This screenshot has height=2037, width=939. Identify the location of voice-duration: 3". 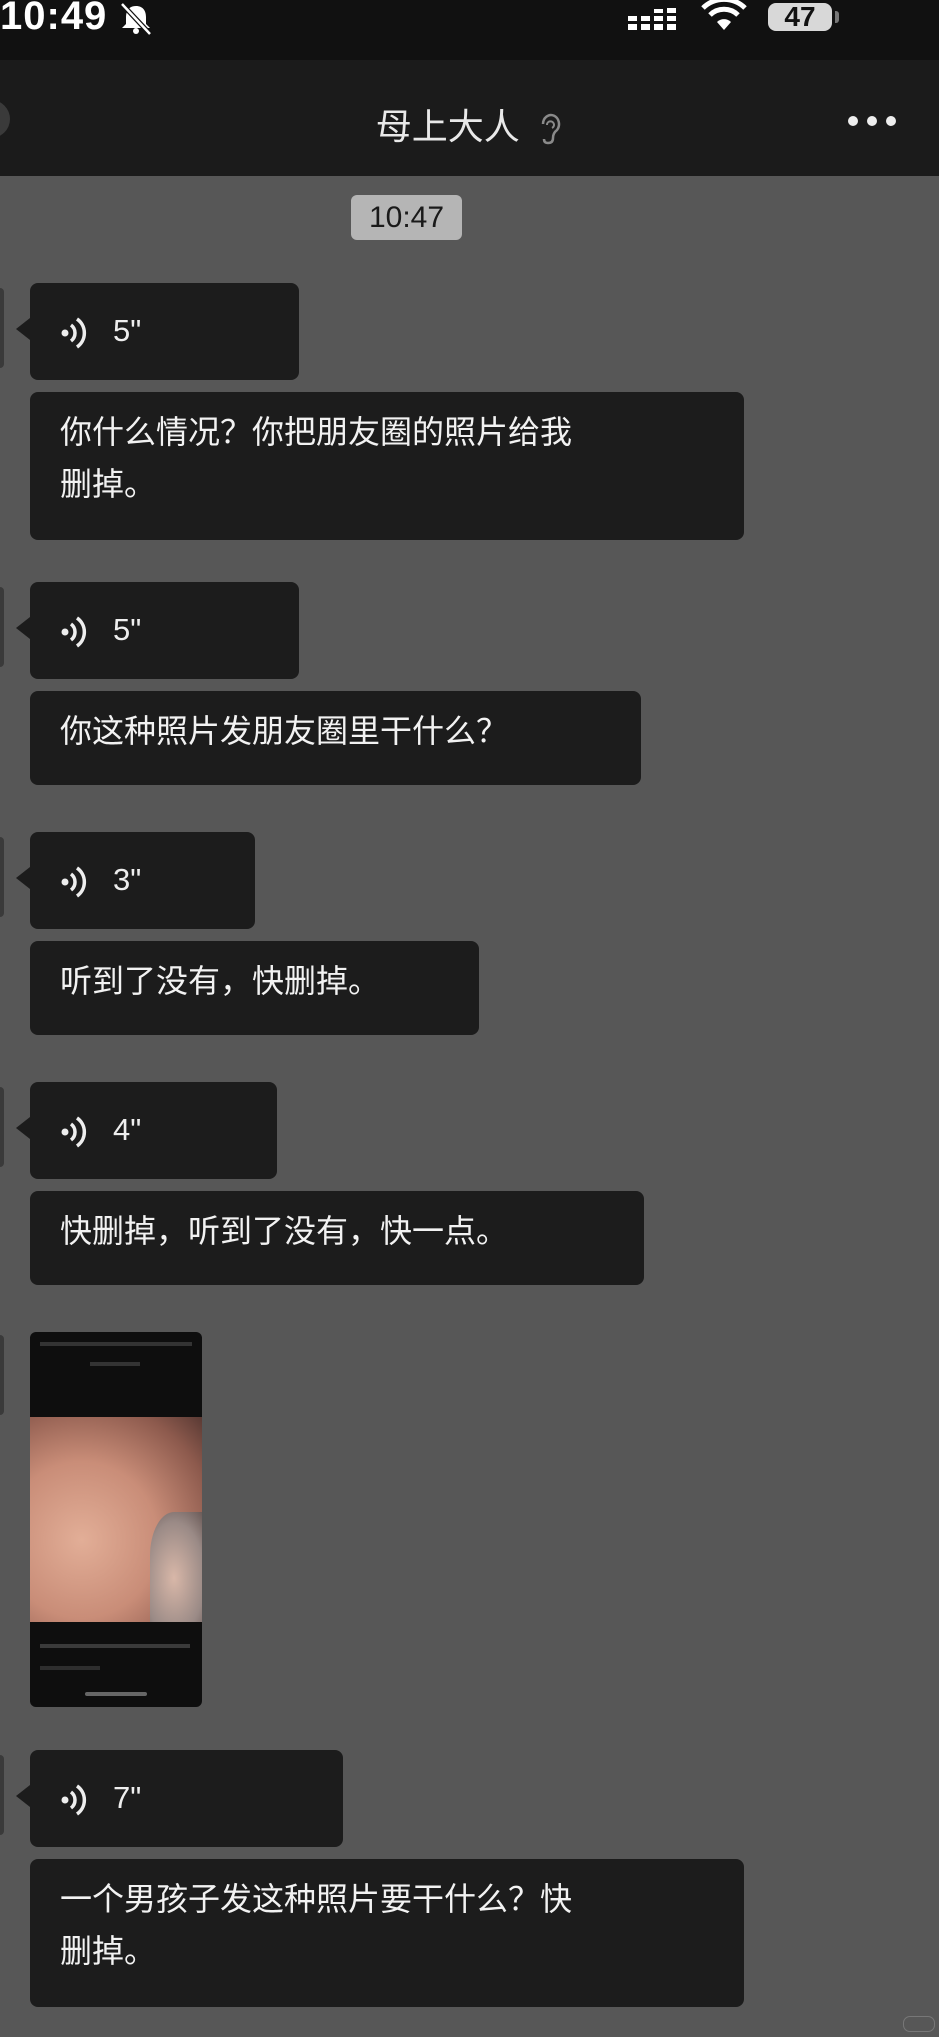
(127, 879).